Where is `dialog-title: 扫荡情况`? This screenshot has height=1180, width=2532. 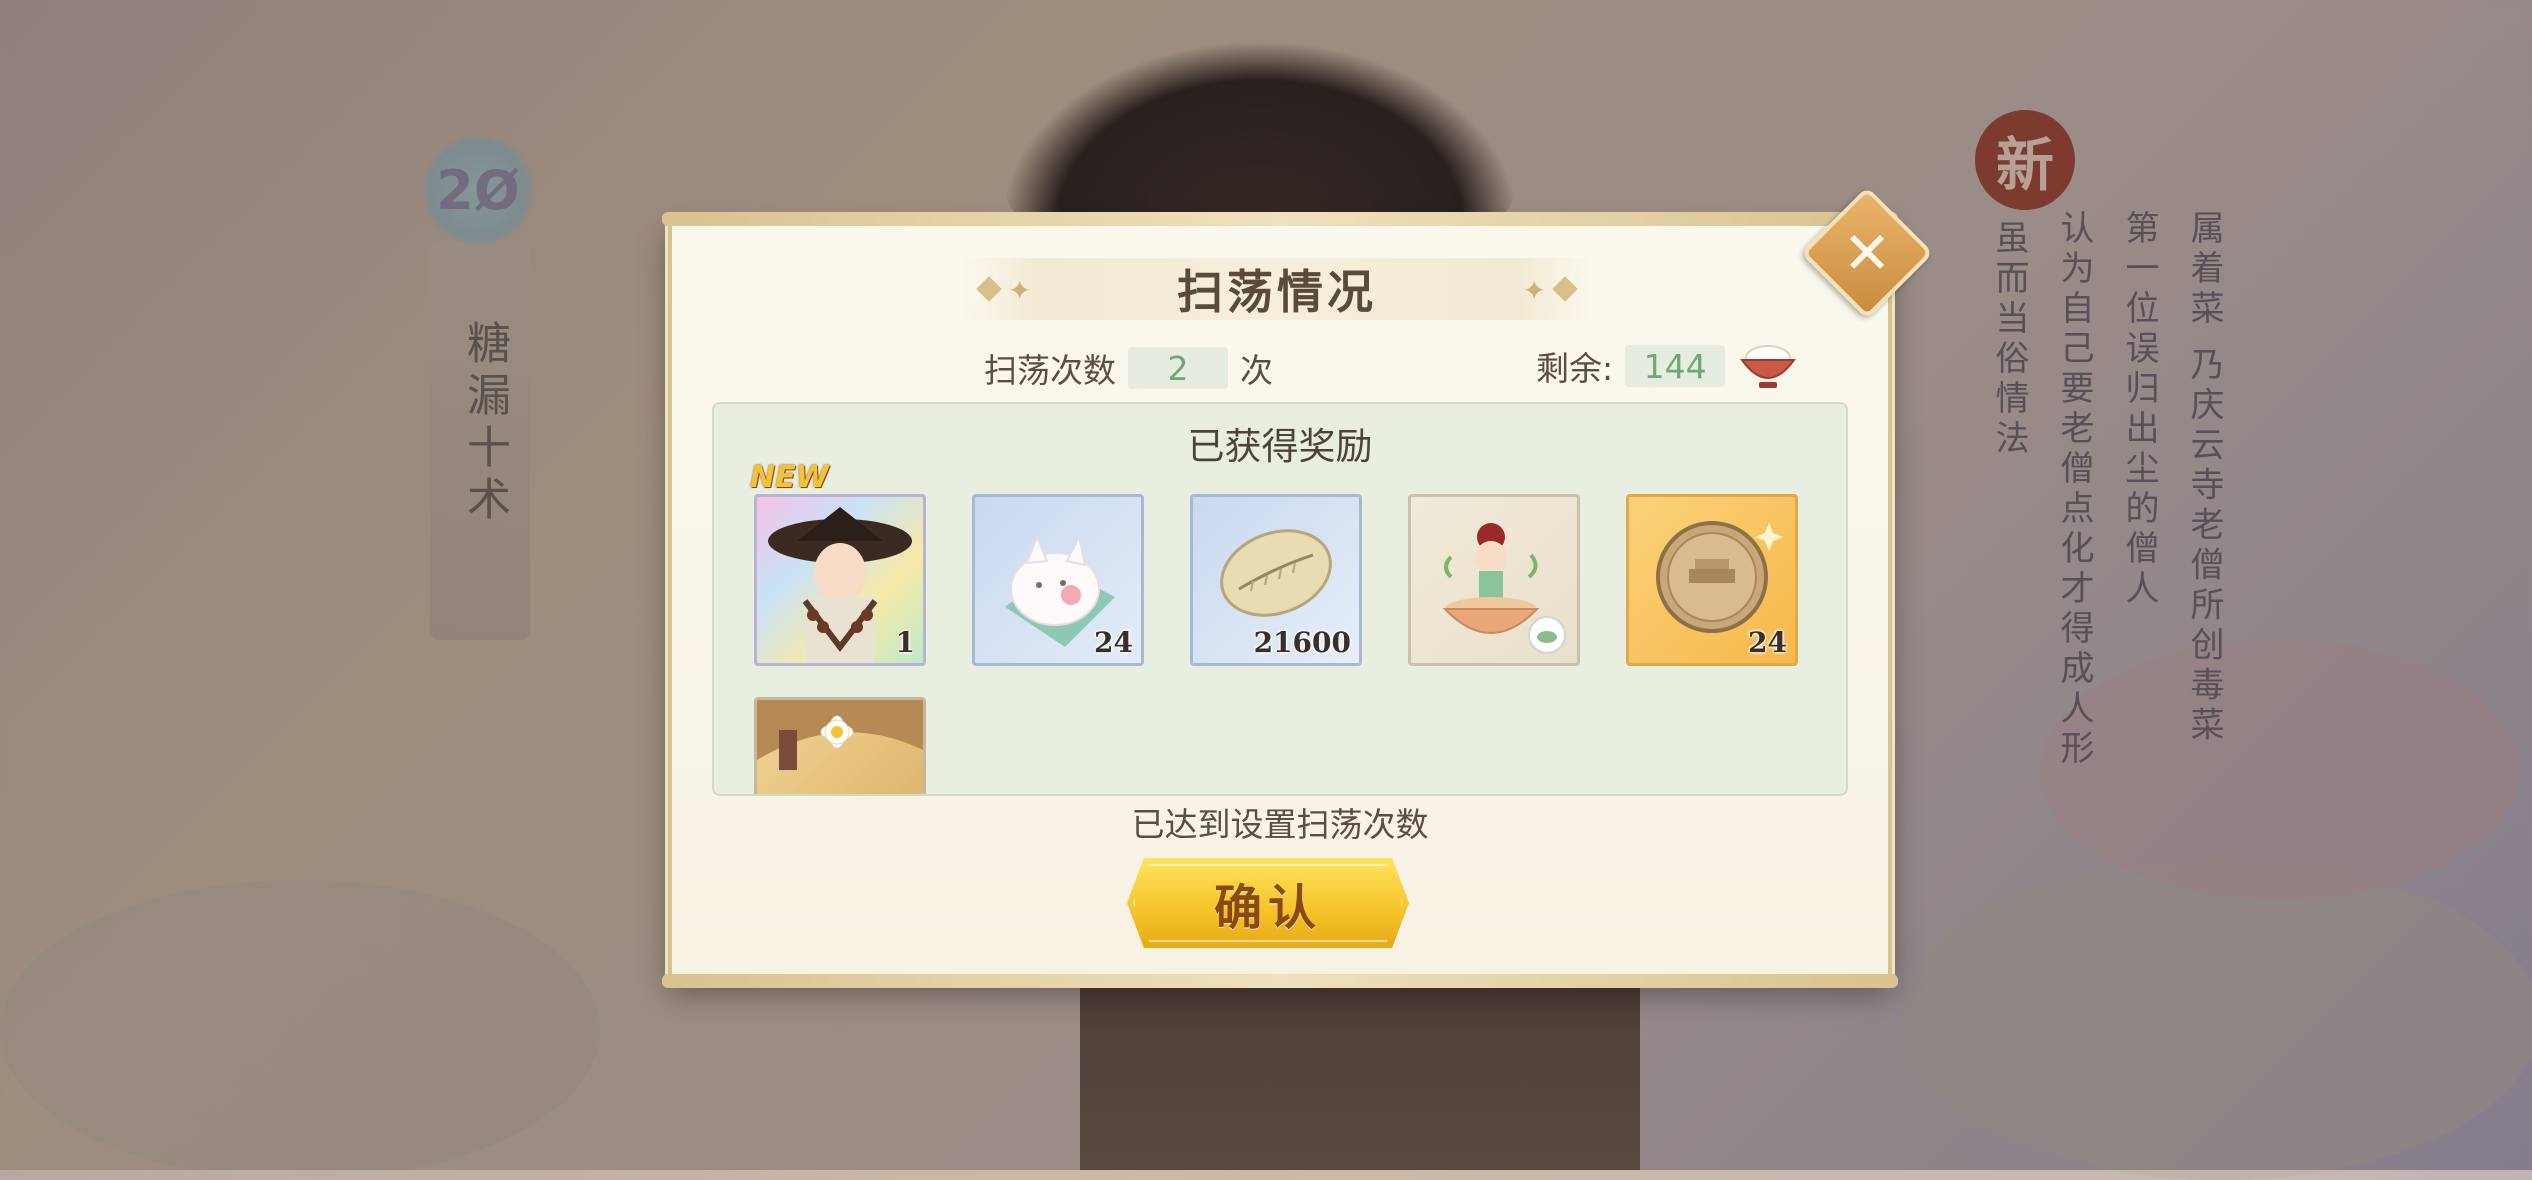
dialog-title: 扫荡情况 is located at coordinates (1277, 292).